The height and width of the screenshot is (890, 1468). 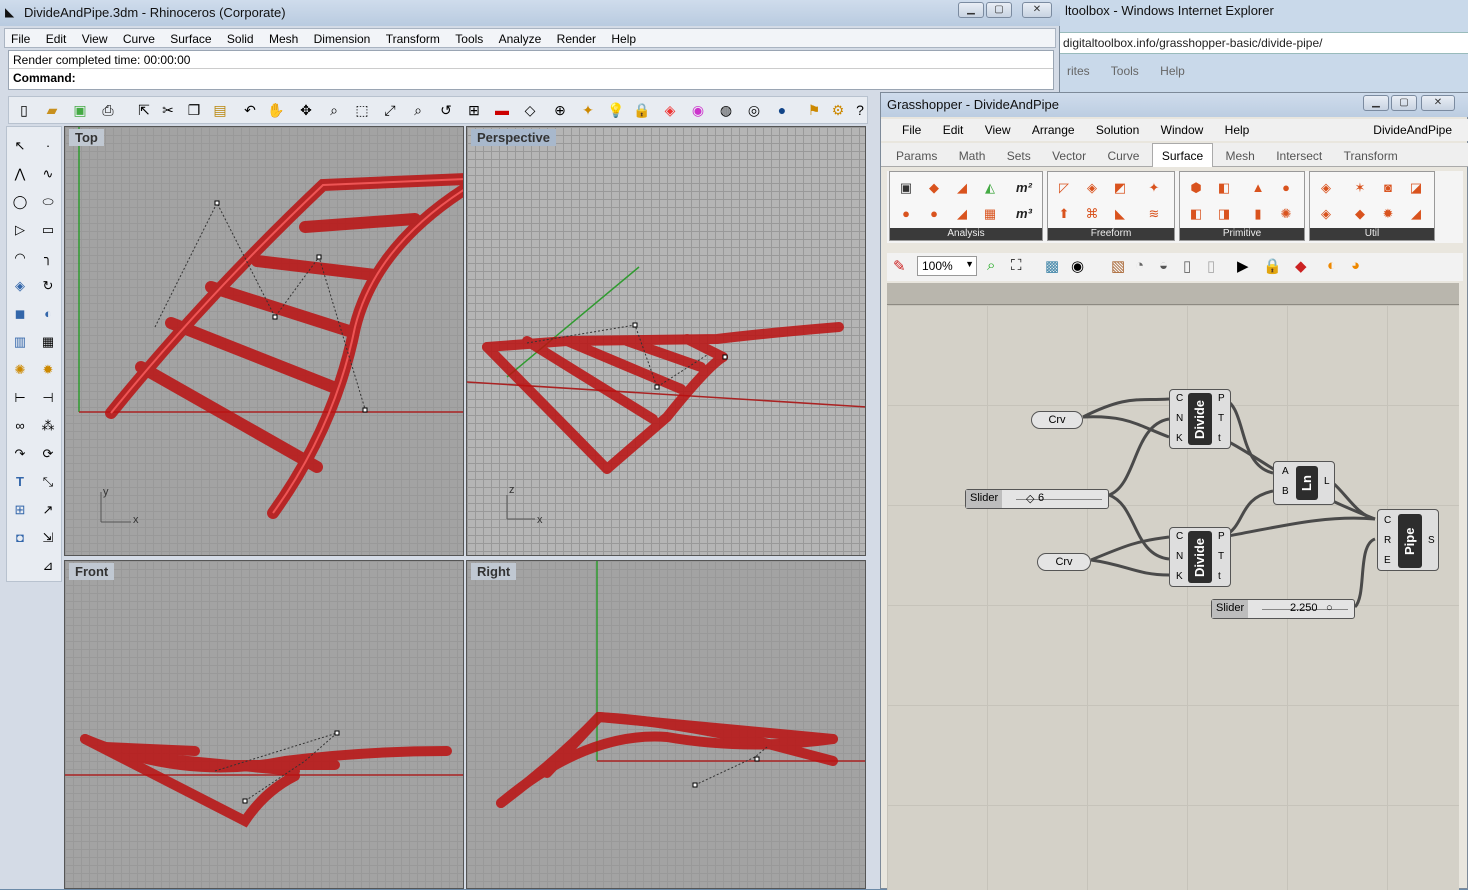 I want to click on extrude-icon: ◩, so click(x=1120, y=188).